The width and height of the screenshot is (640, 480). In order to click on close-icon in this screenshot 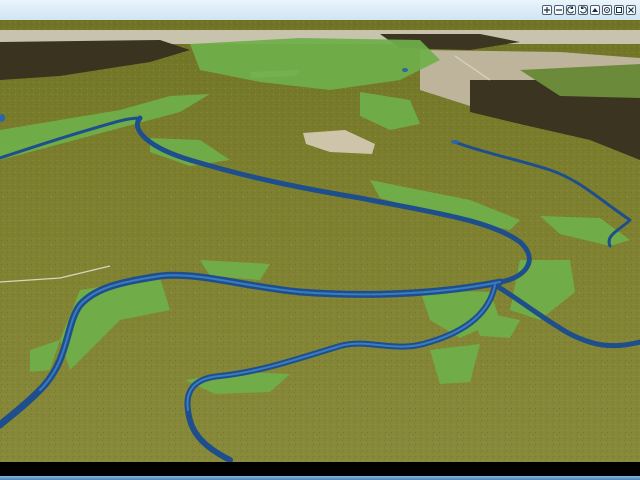, I will do `click(631, 10)`.